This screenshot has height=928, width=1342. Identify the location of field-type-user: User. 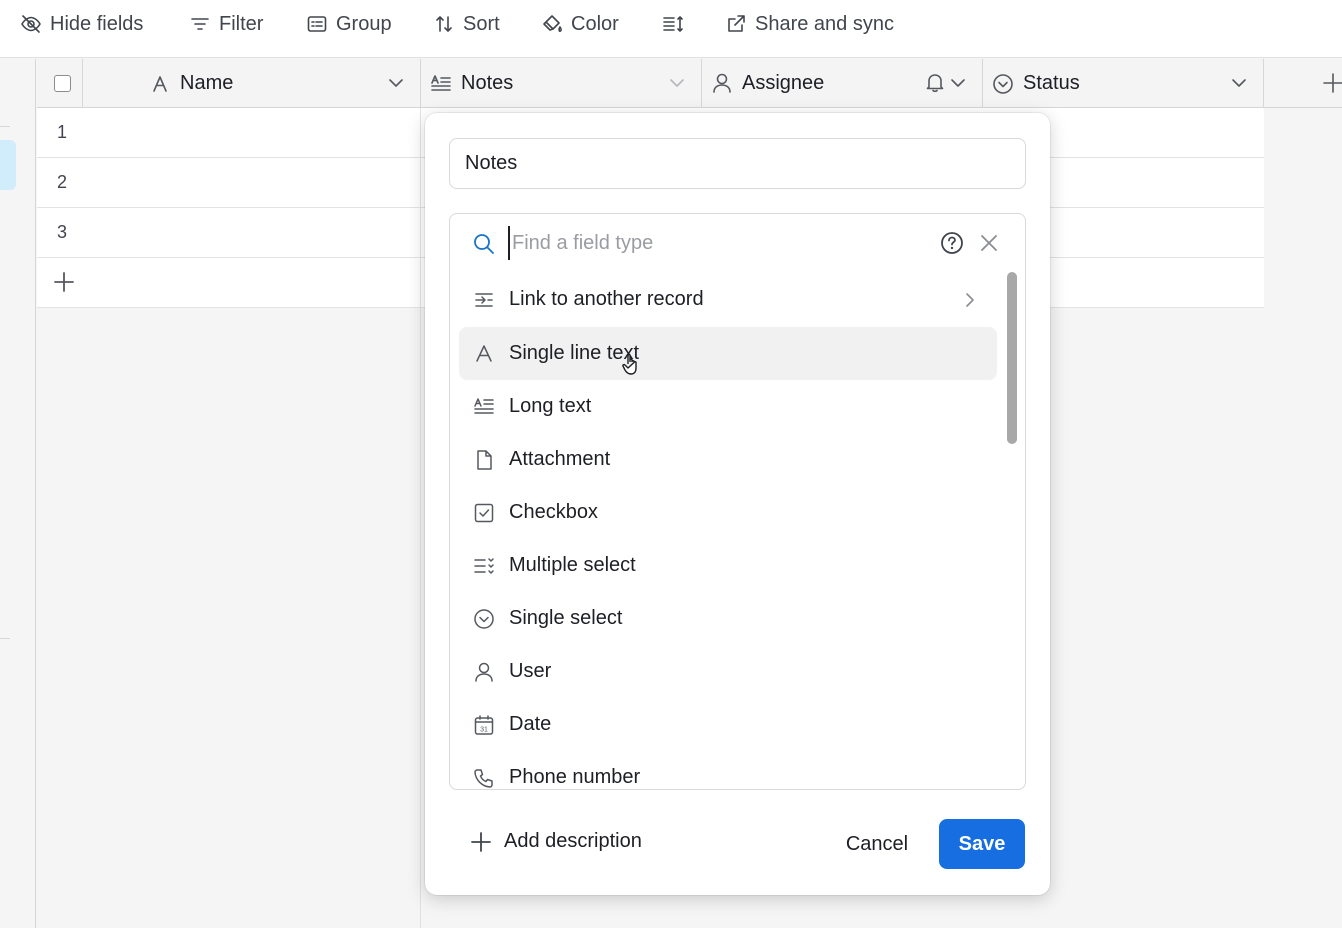
(728, 671).